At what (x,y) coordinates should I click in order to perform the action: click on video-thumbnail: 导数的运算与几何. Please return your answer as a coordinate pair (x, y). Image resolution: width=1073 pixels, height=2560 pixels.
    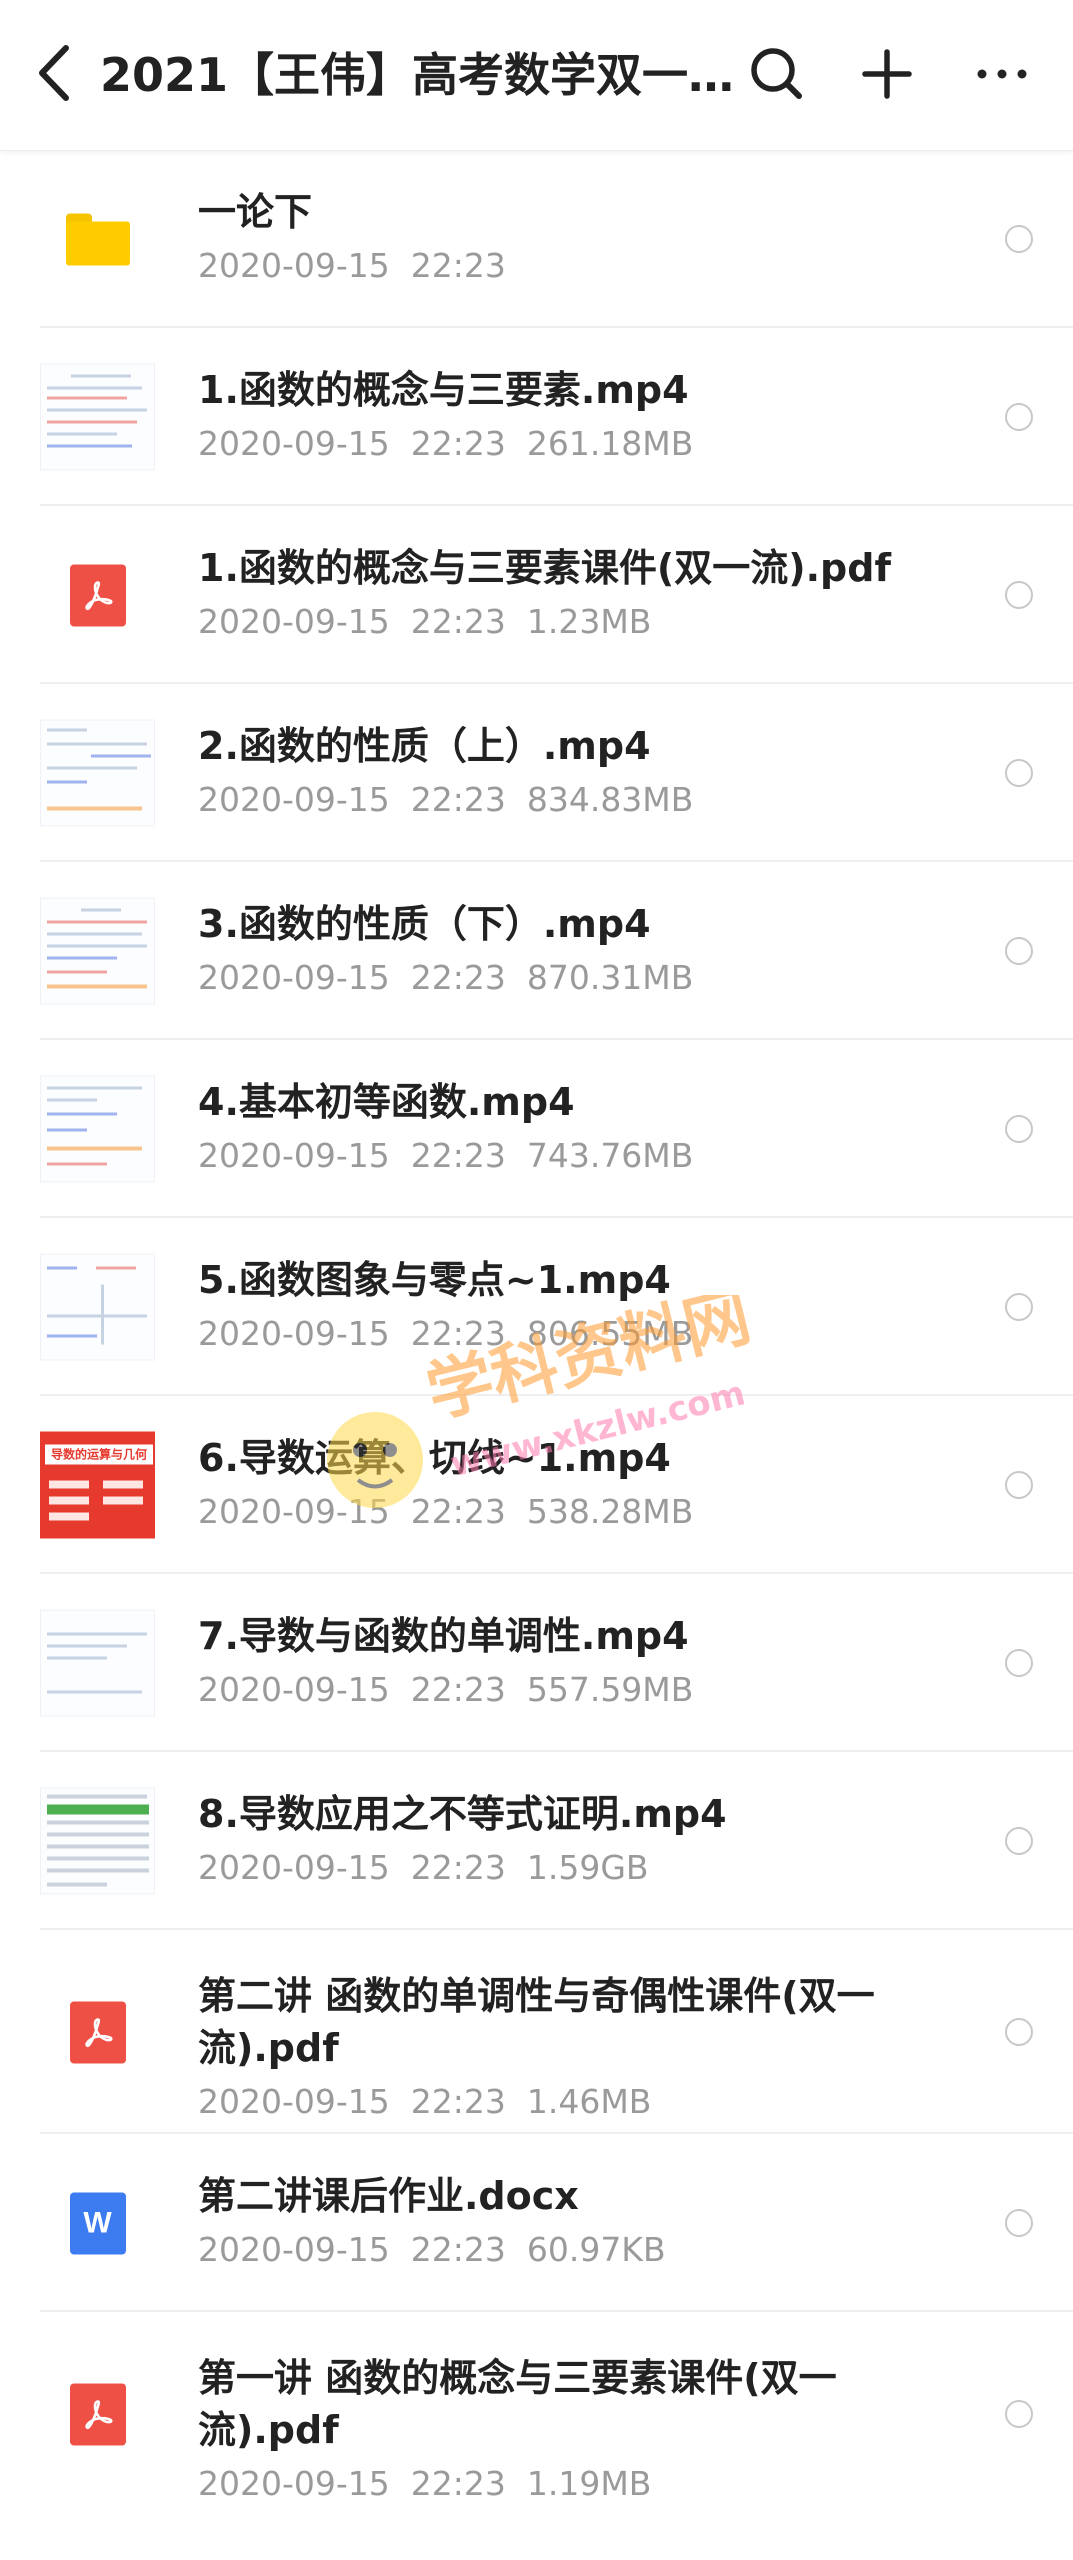
    Looking at the image, I should click on (97, 1485).